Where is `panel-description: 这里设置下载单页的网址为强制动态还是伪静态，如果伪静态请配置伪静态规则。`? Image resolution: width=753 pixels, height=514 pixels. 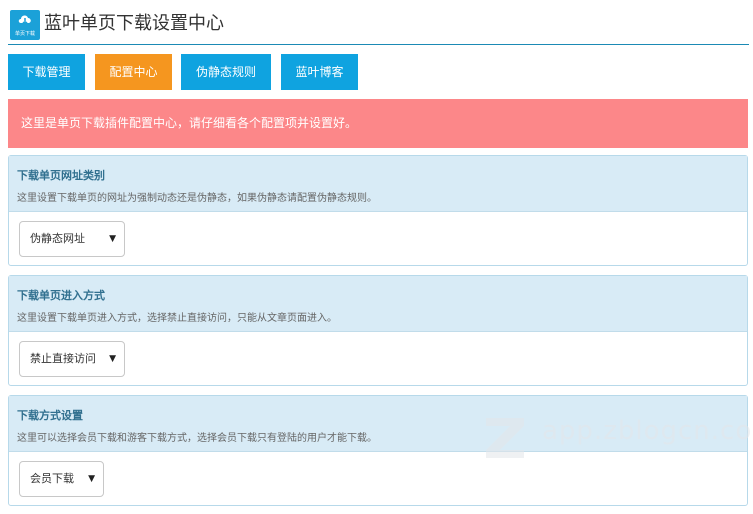 panel-description: 这里设置下载单页的网址为强制动态还是伪静态，如果伪静态请配置伪静态规则。 is located at coordinates (197, 198).